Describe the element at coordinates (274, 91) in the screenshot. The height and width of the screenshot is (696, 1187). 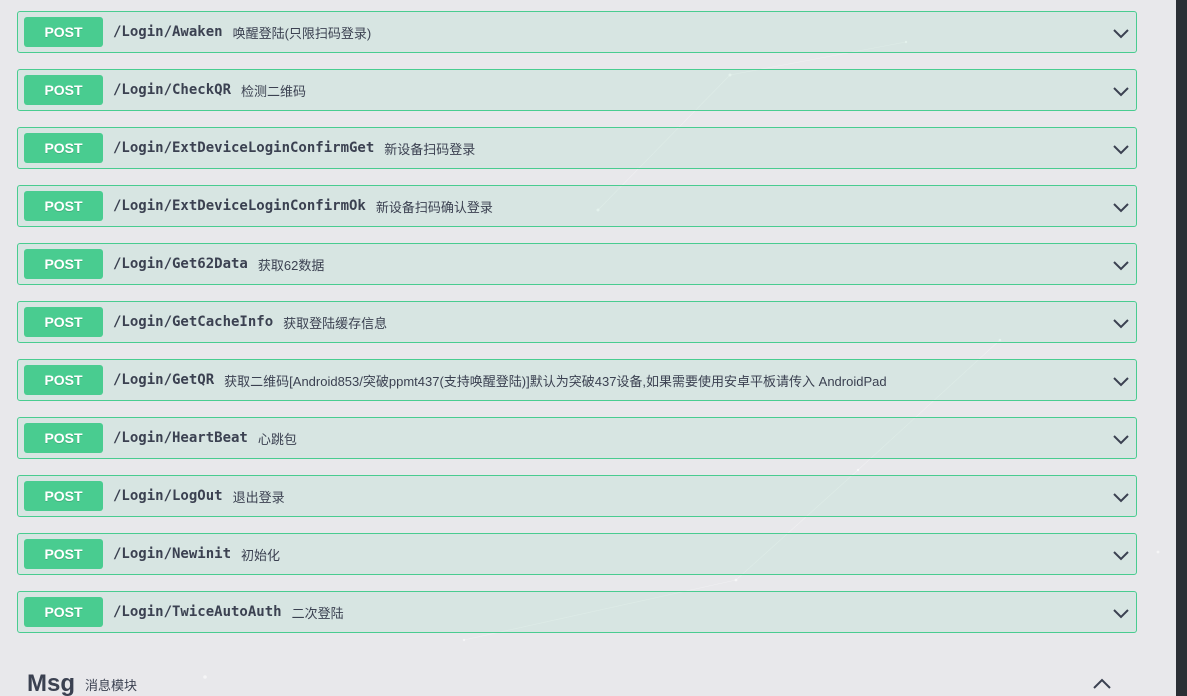
I see `operation-summary: 检测二维码` at that location.